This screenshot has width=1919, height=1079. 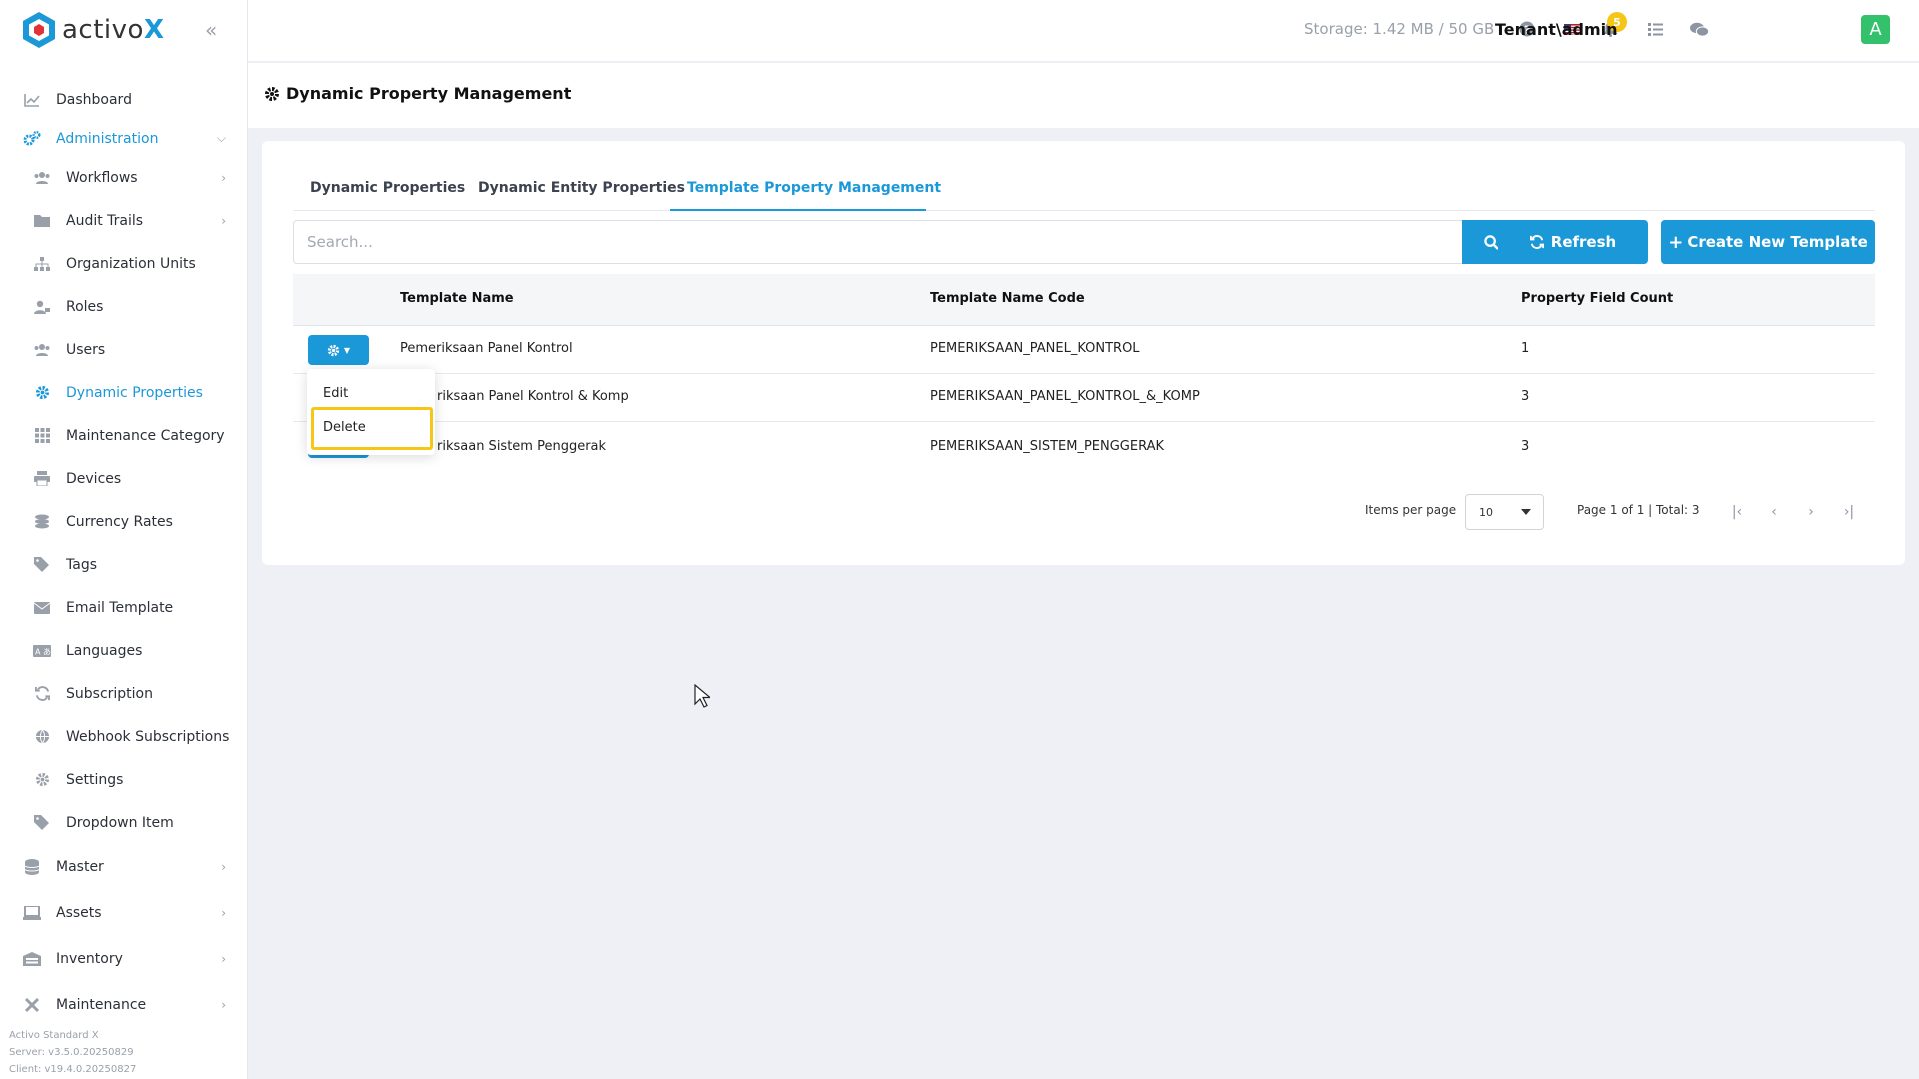 I want to click on sidebar-item-label: Administration, so click(x=107, y=138).